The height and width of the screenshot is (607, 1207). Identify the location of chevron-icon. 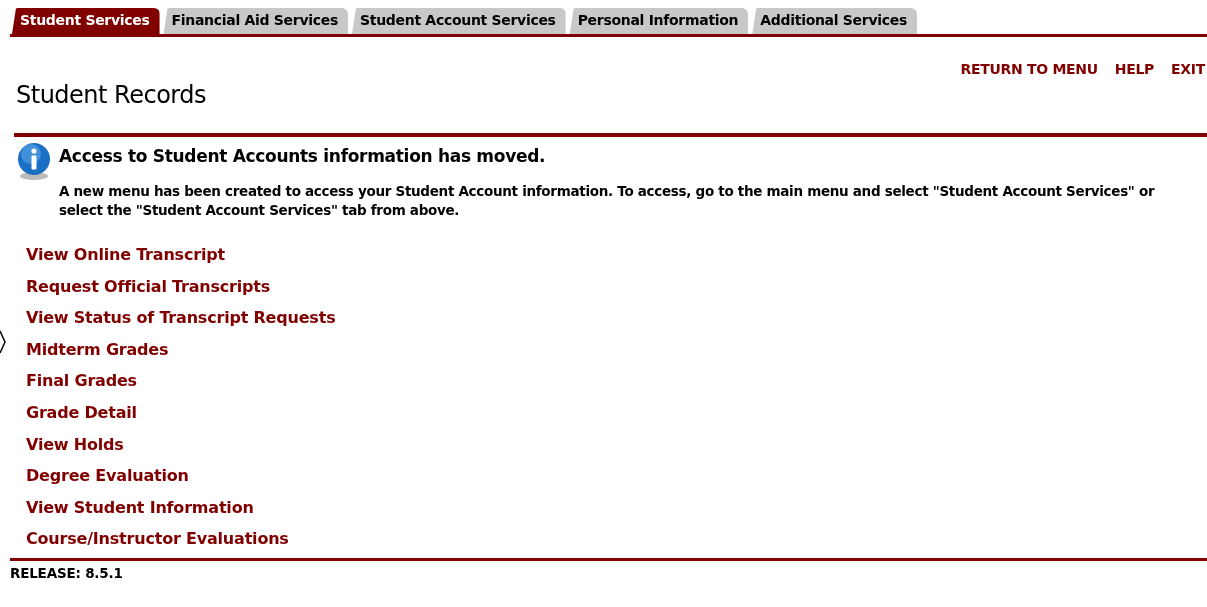
(3, 342).